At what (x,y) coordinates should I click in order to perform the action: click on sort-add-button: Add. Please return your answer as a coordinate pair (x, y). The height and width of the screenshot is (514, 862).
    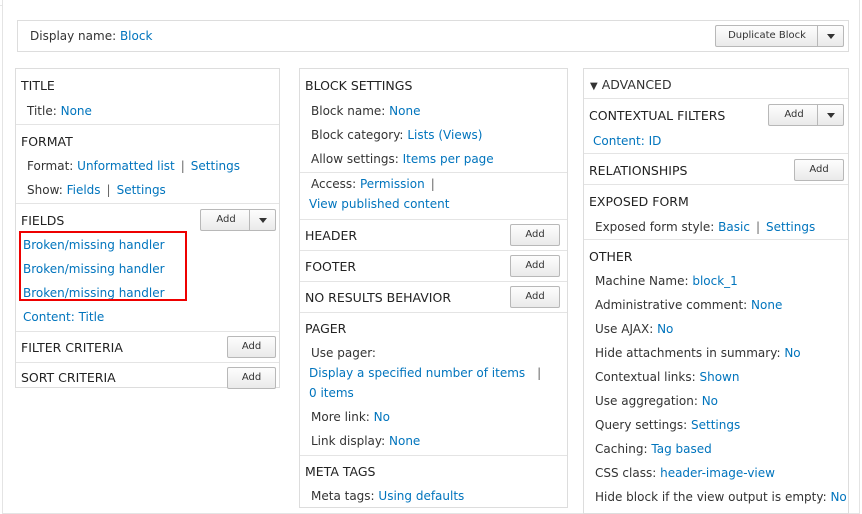
    Looking at the image, I should click on (251, 378).